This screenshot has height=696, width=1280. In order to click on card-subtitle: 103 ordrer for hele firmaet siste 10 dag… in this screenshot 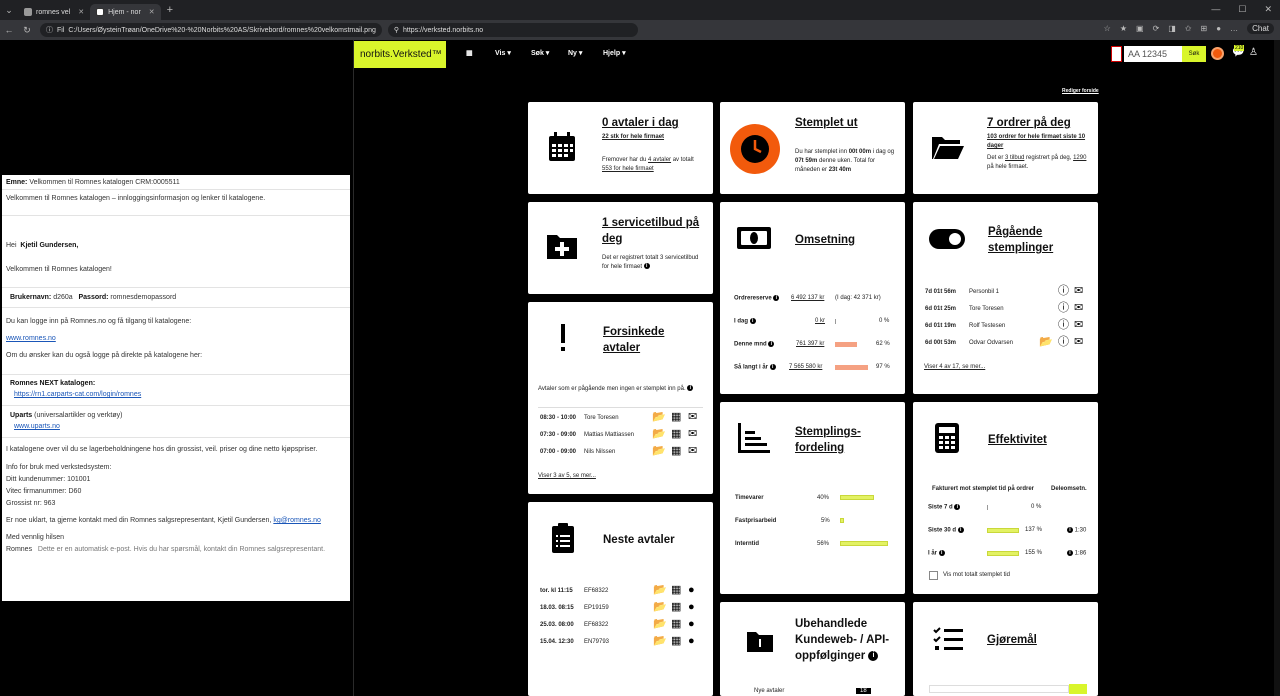, I will do `click(1039, 142)`.